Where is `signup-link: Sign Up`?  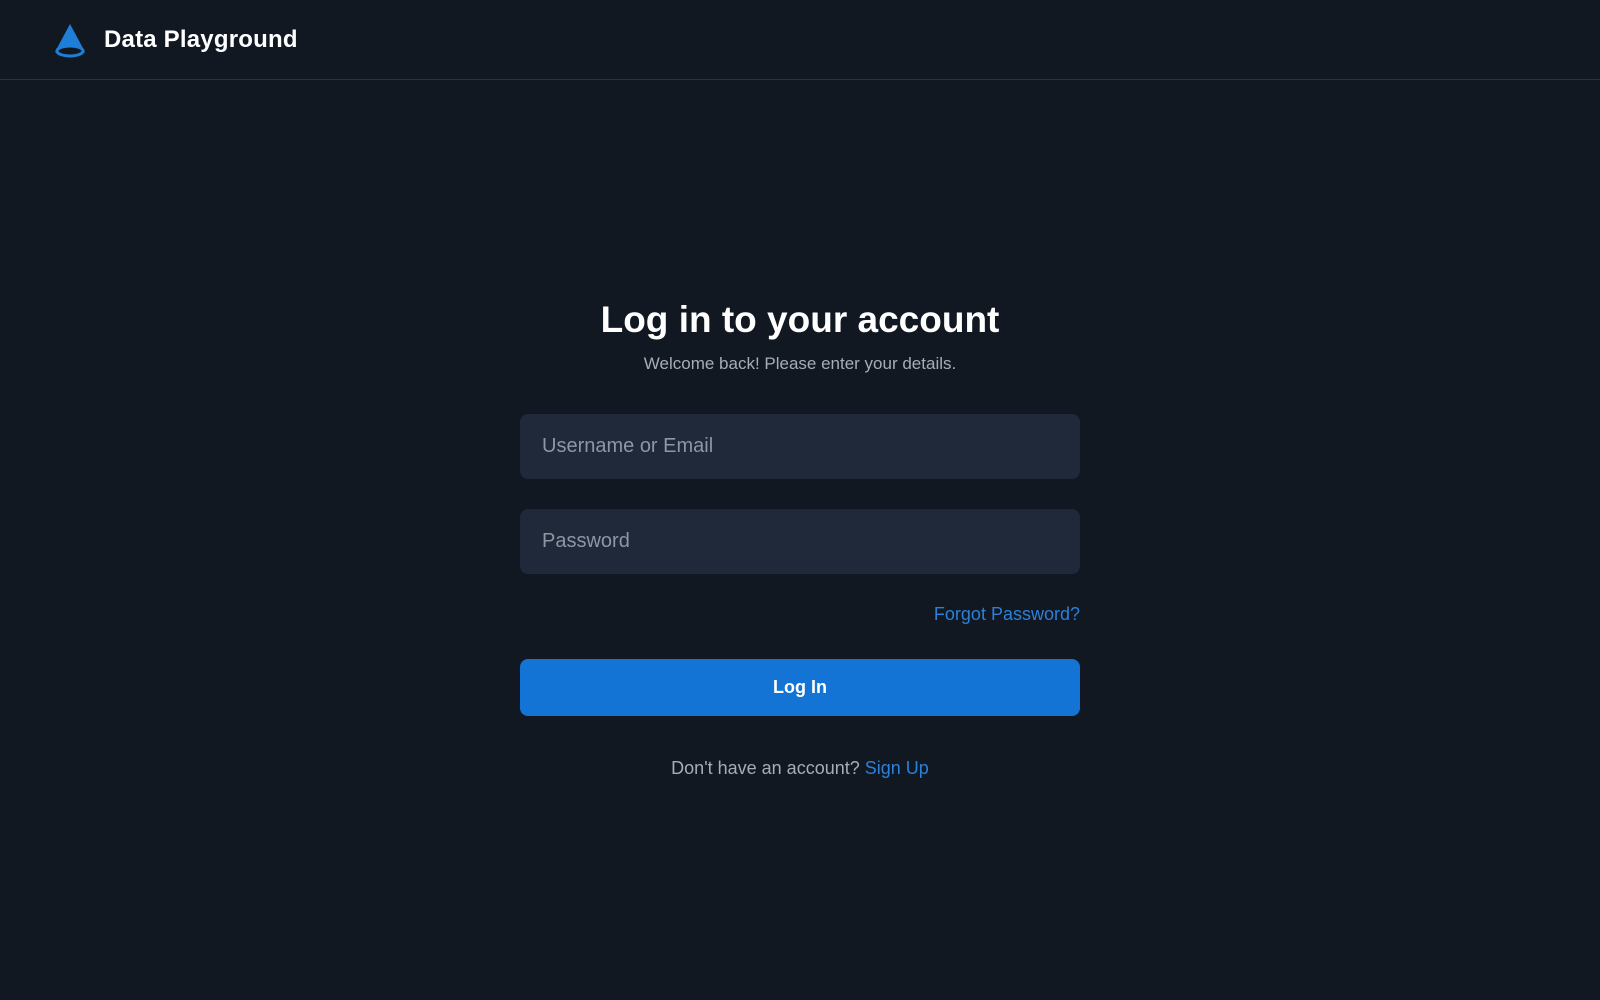 signup-link: Sign Up is located at coordinates (897, 768).